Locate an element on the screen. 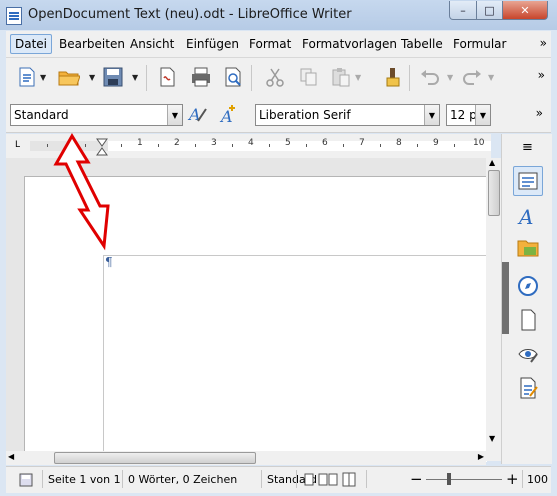 The width and height of the screenshot is (557, 496). scroll-left-icon: ◀ is located at coordinates (11, 456).